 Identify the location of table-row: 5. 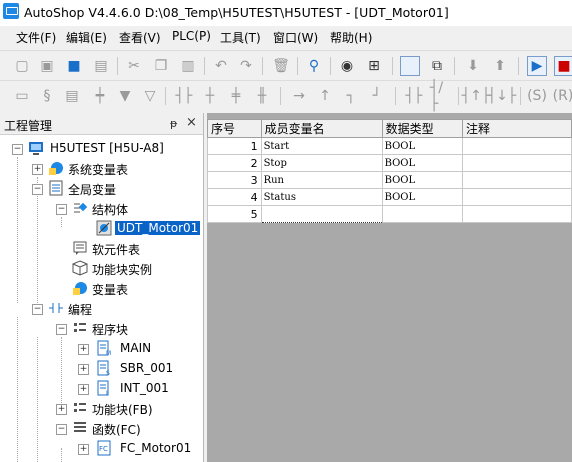
(389, 214).